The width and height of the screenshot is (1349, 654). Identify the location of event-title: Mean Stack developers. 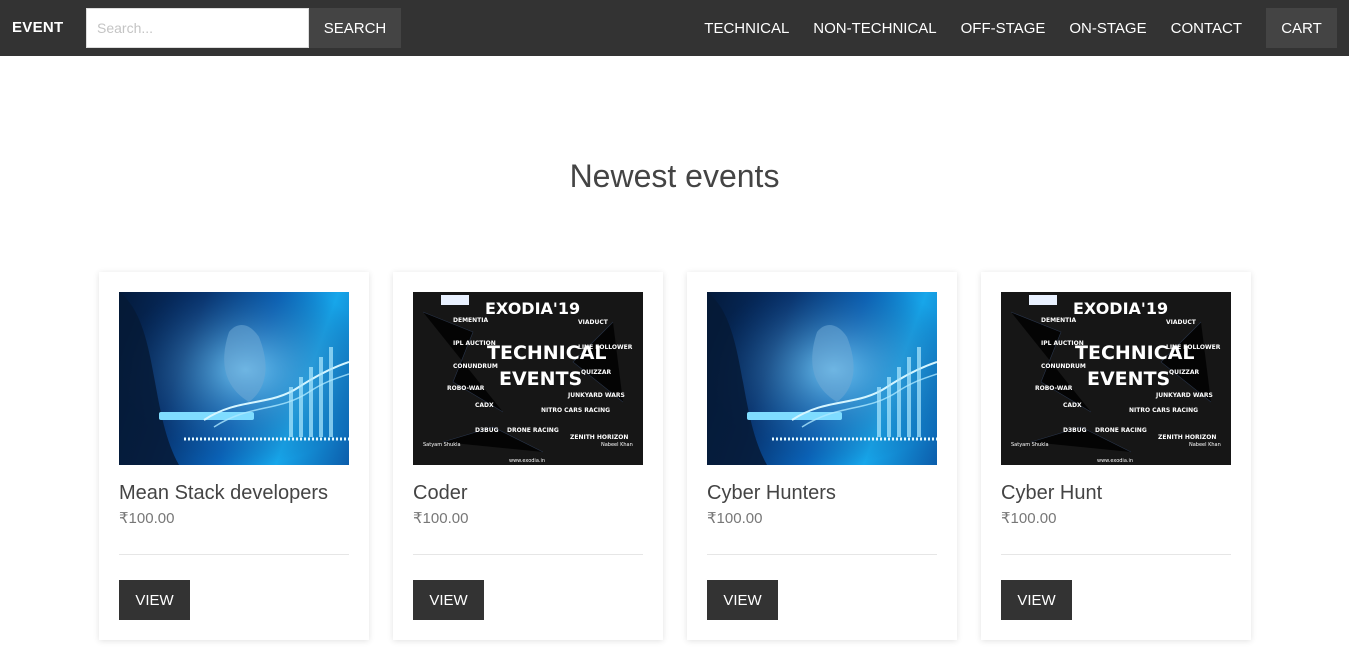
(223, 493).